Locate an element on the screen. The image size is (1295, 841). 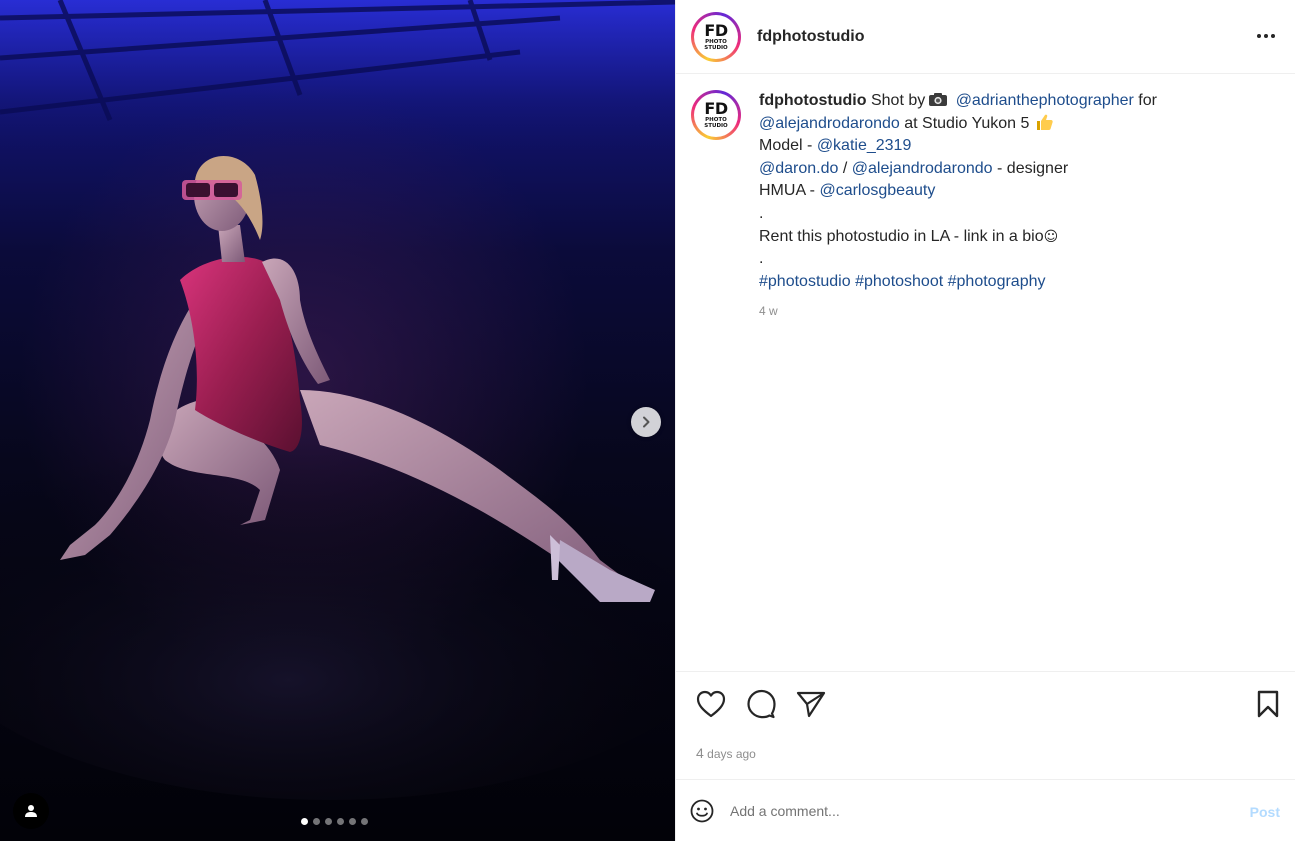
chevron-right-icon is located at coordinates (646, 422).